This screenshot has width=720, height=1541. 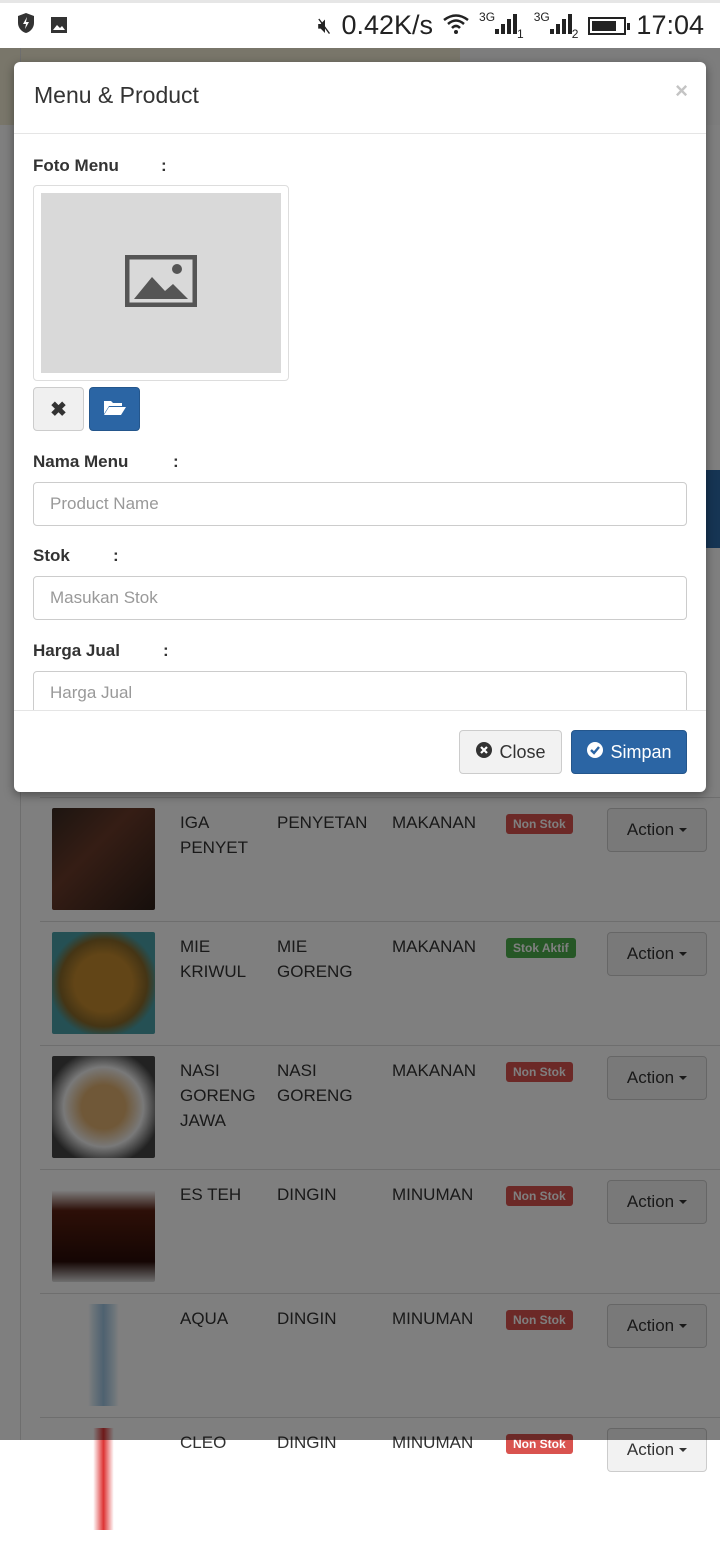 I want to click on remove-photo-button: ✖, so click(x=58, y=409).